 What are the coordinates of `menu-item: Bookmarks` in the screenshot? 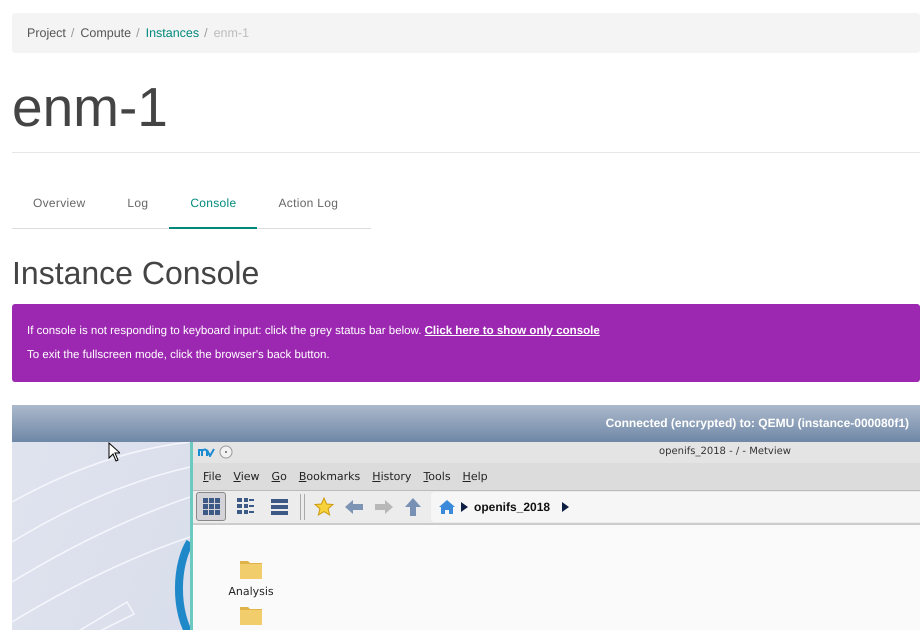 It's located at (333, 476).